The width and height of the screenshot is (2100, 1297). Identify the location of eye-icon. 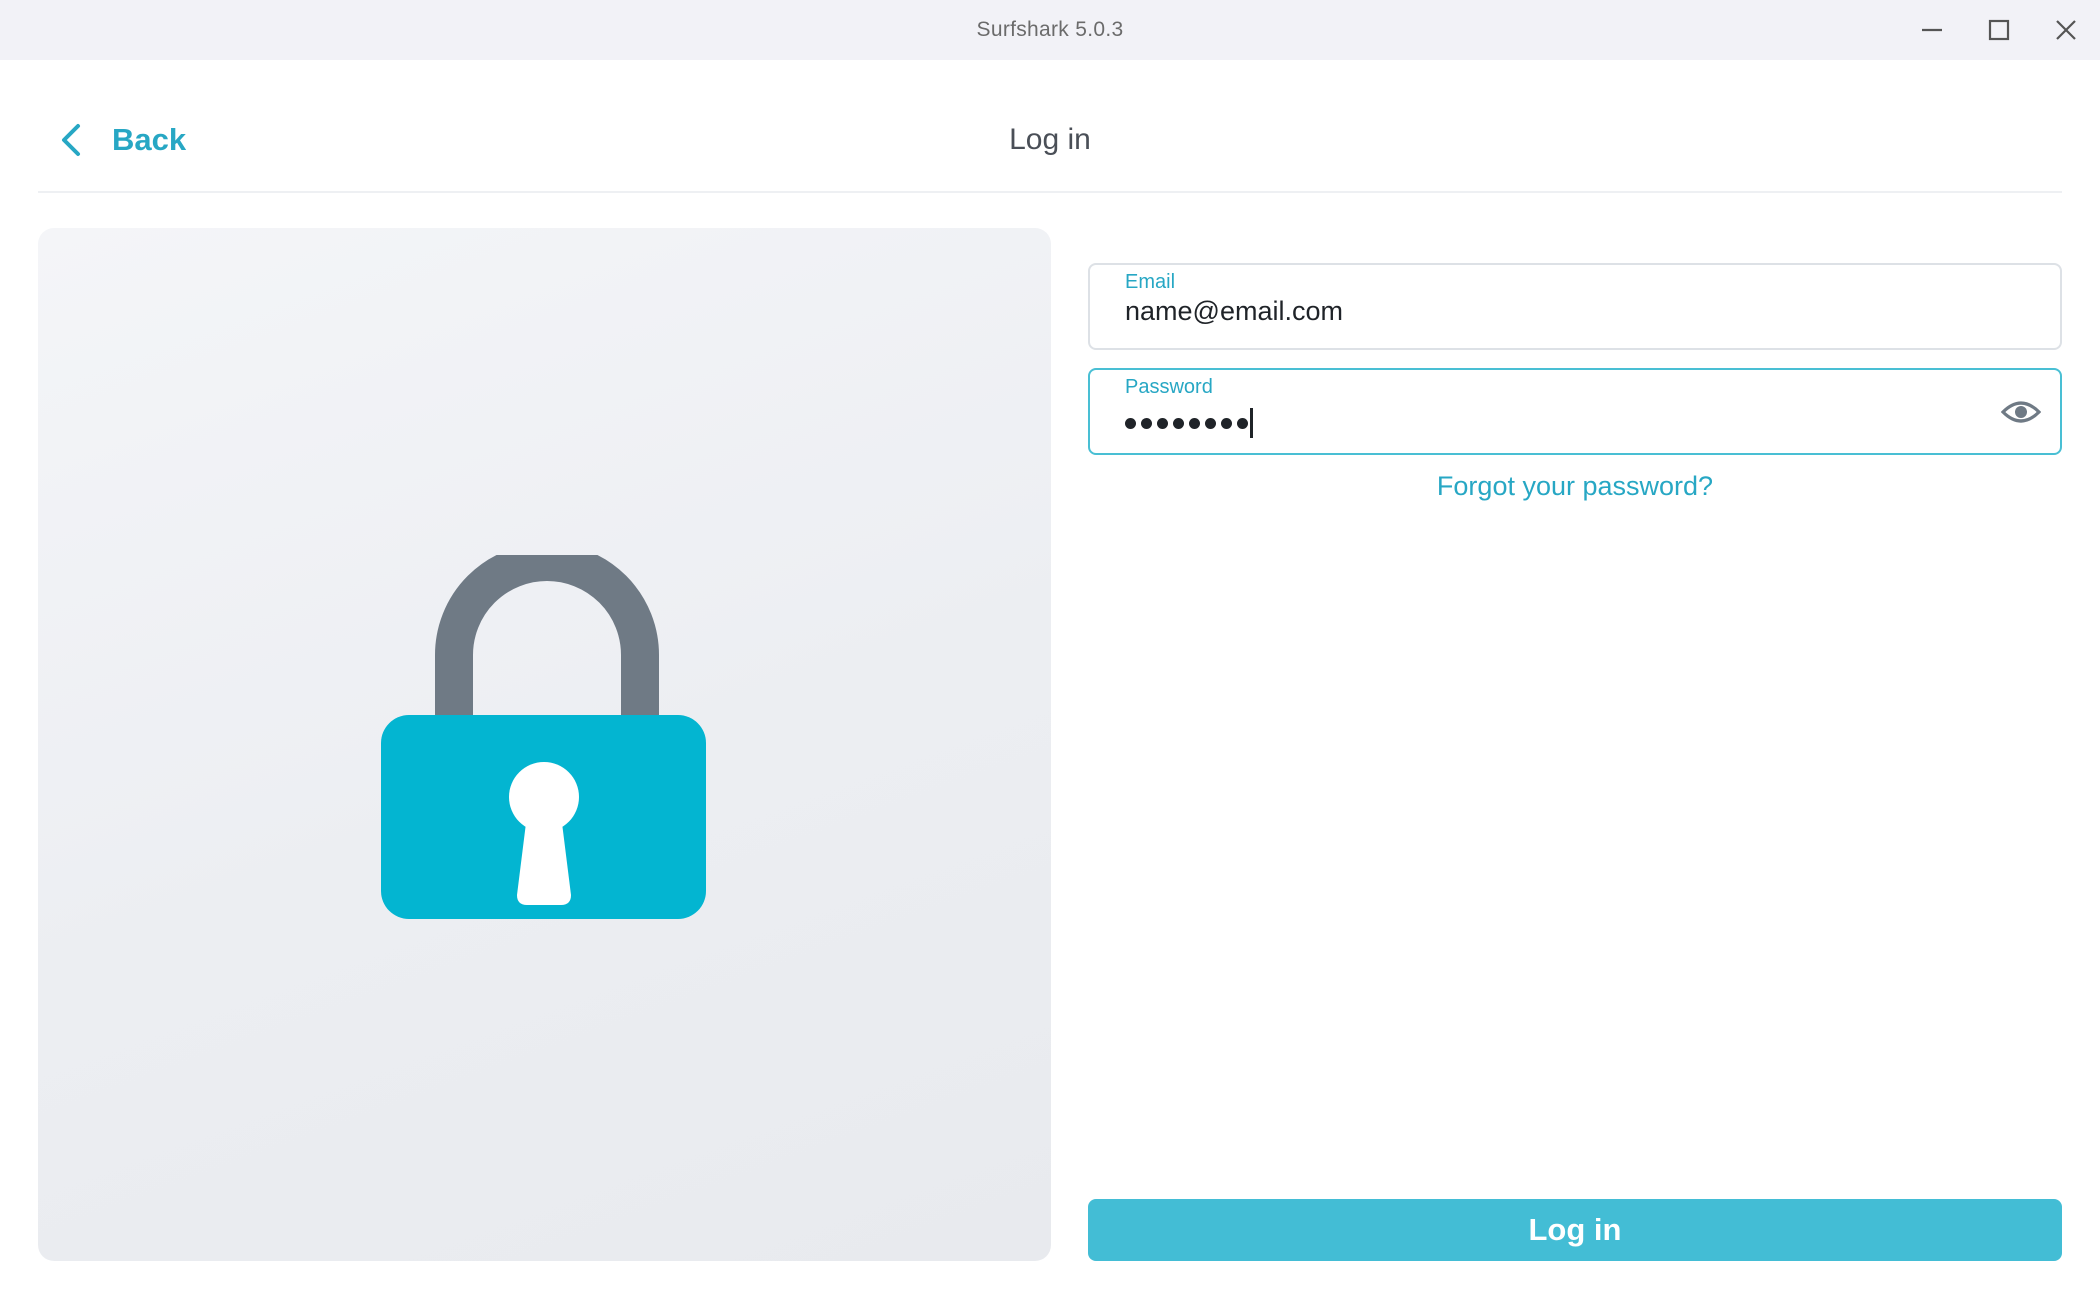
(2021, 412).